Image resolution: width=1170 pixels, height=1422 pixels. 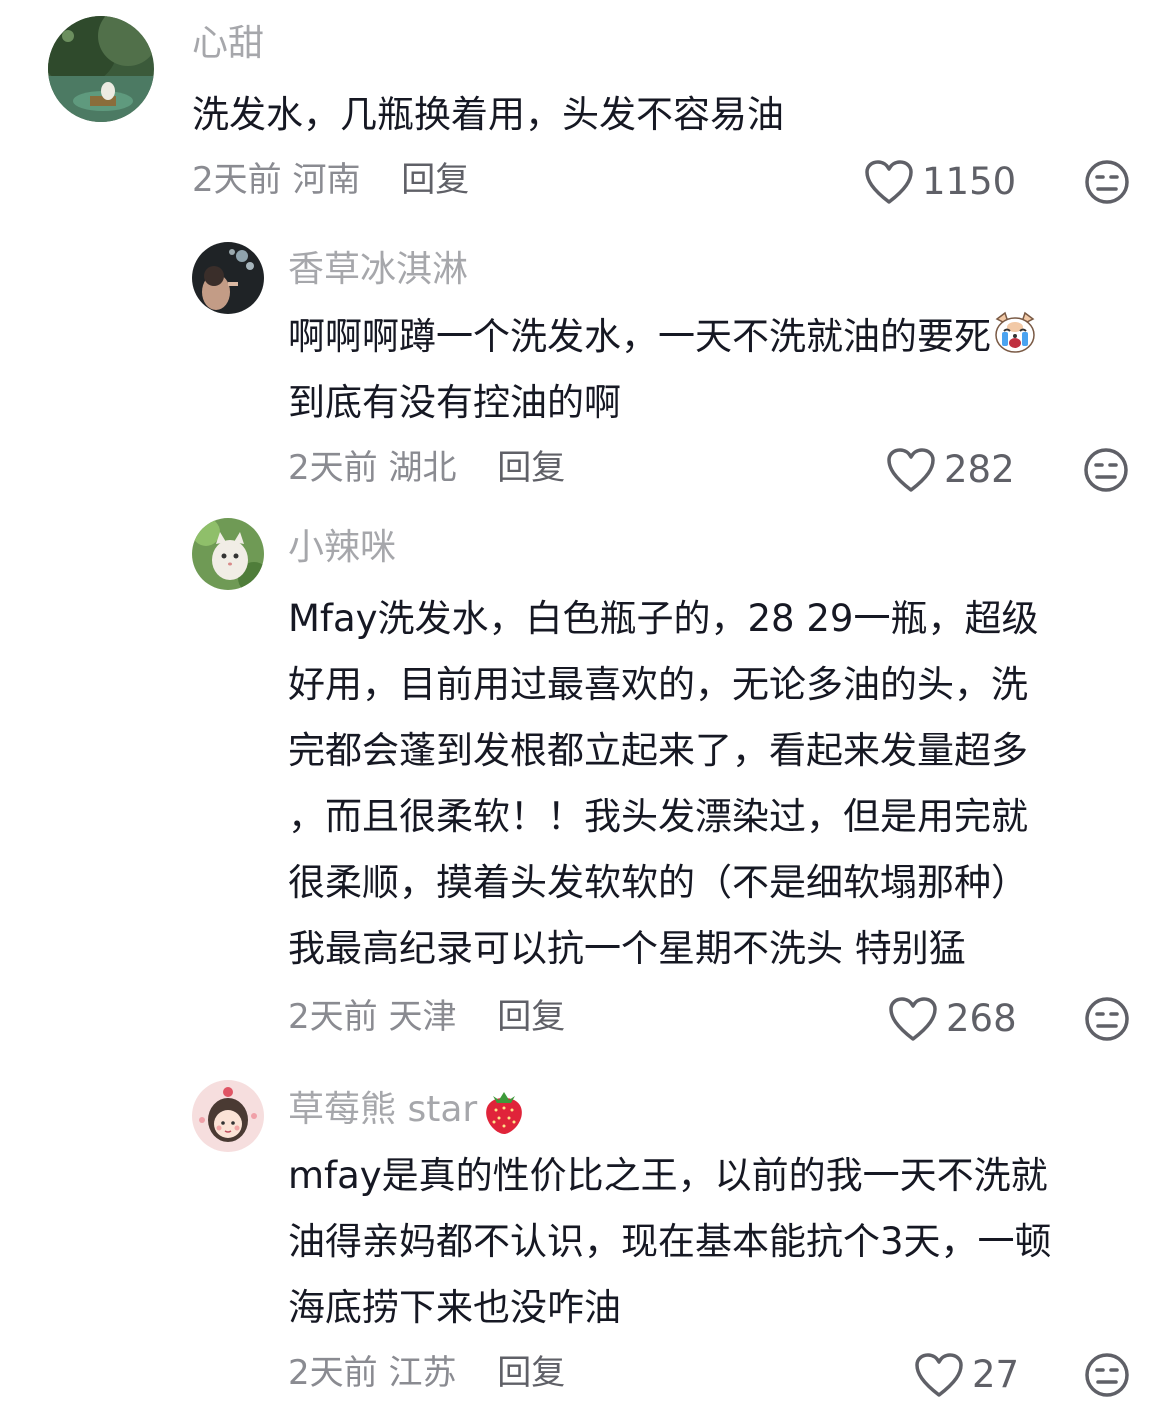 I want to click on like-count: 282, so click(x=979, y=469).